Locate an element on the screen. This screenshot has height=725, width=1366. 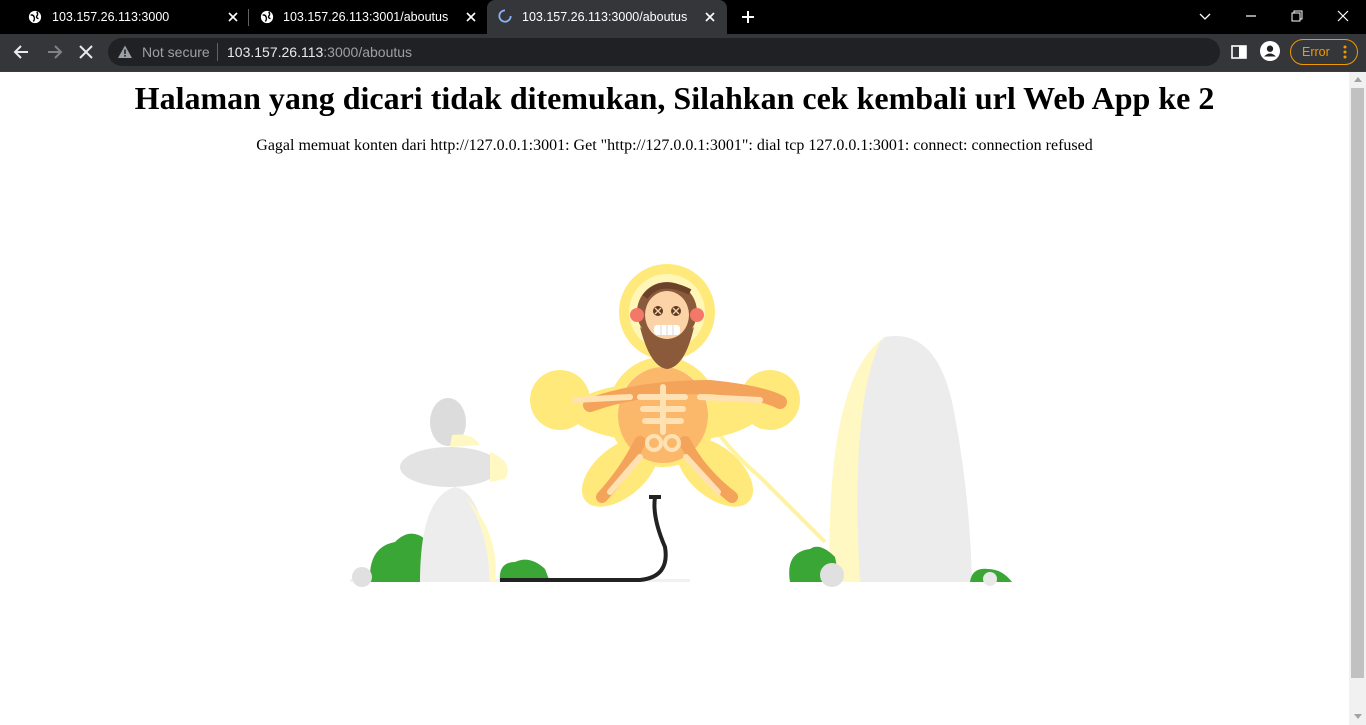
tab-search-button is located at coordinates (1205, 16).